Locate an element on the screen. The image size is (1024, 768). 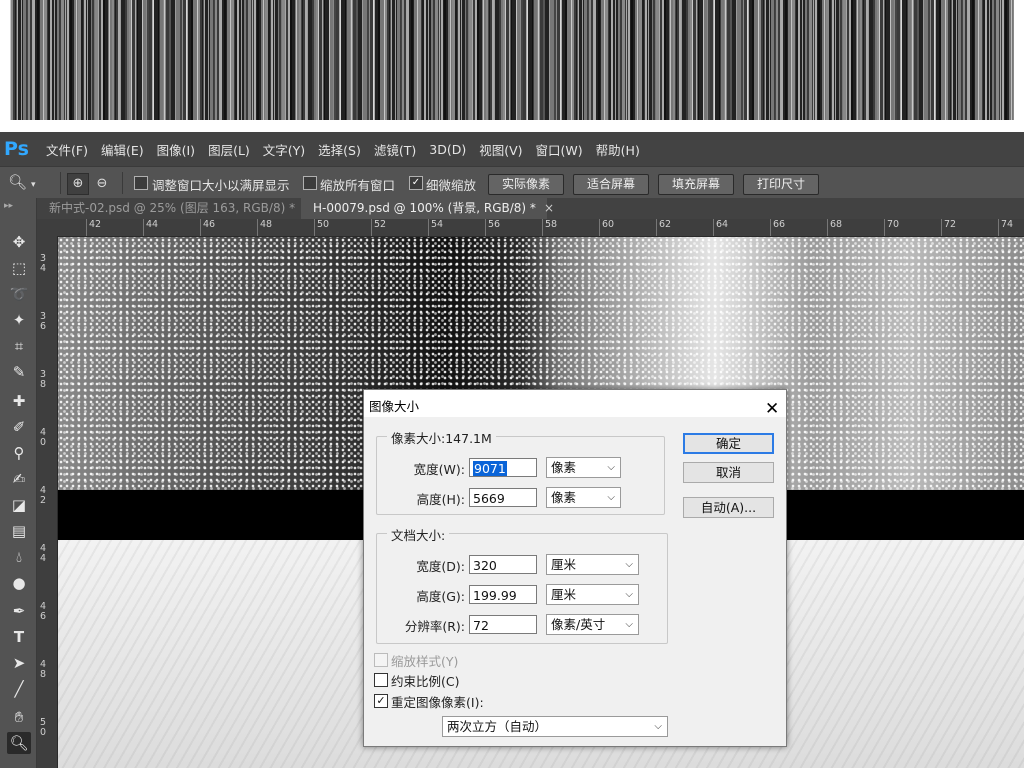
crop-tool-icon: ⌗ is located at coordinates (19, 346).